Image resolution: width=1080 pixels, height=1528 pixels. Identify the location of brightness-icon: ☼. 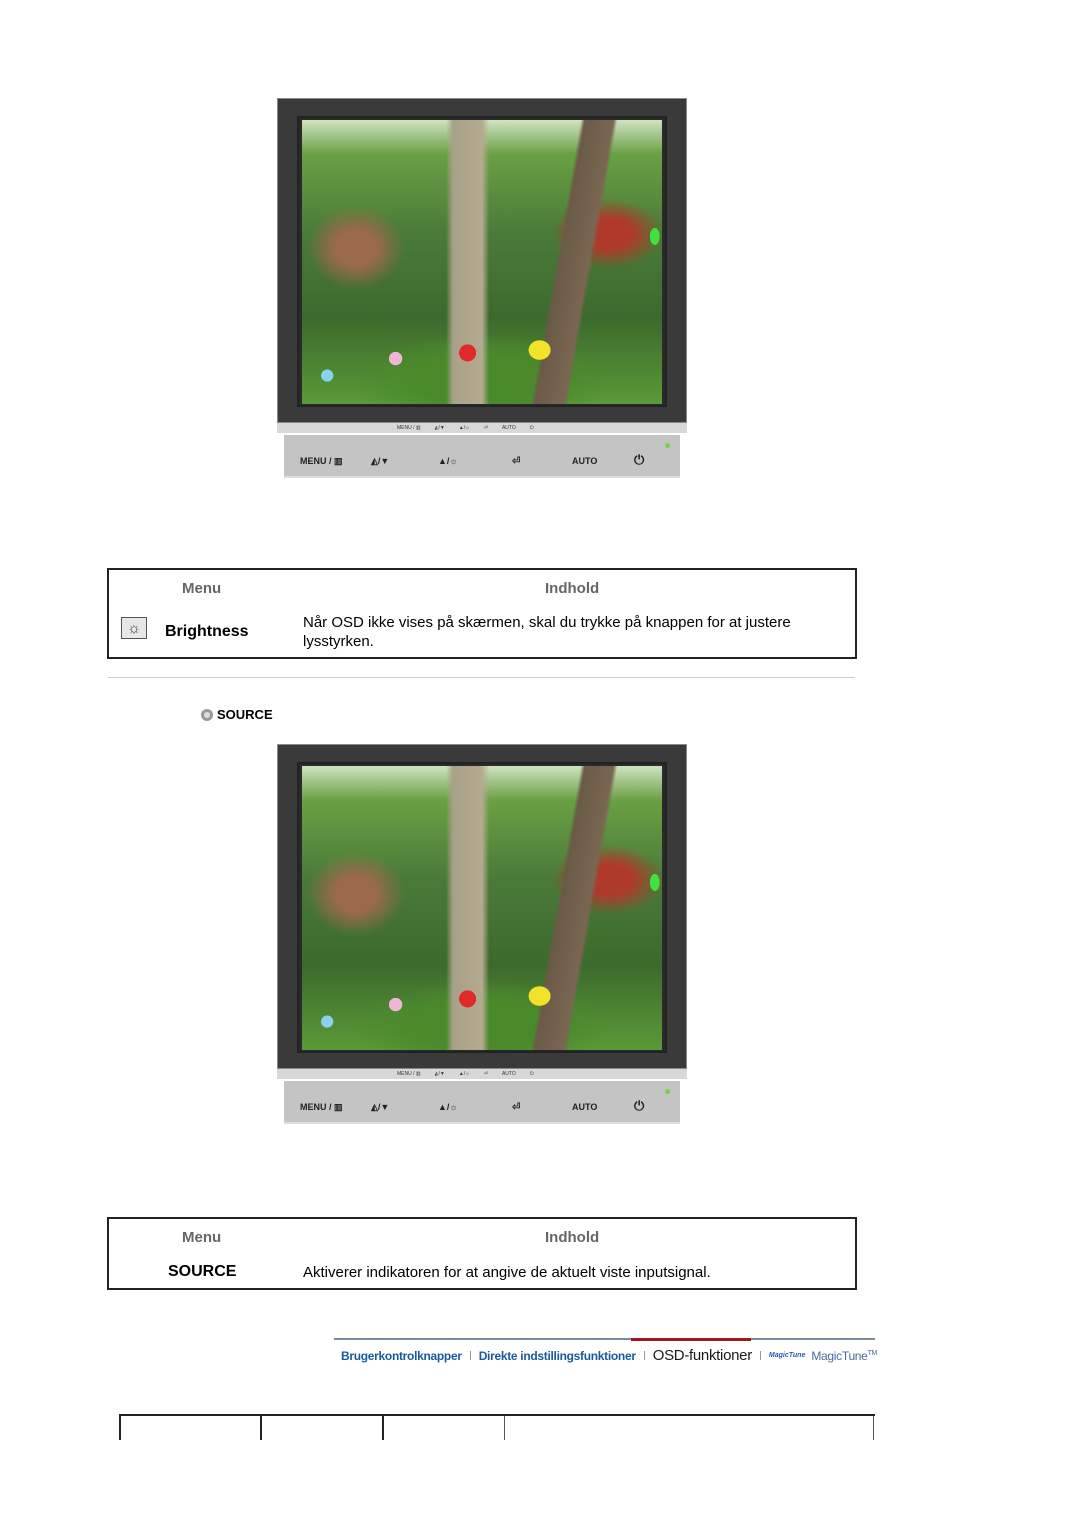
(134, 628).